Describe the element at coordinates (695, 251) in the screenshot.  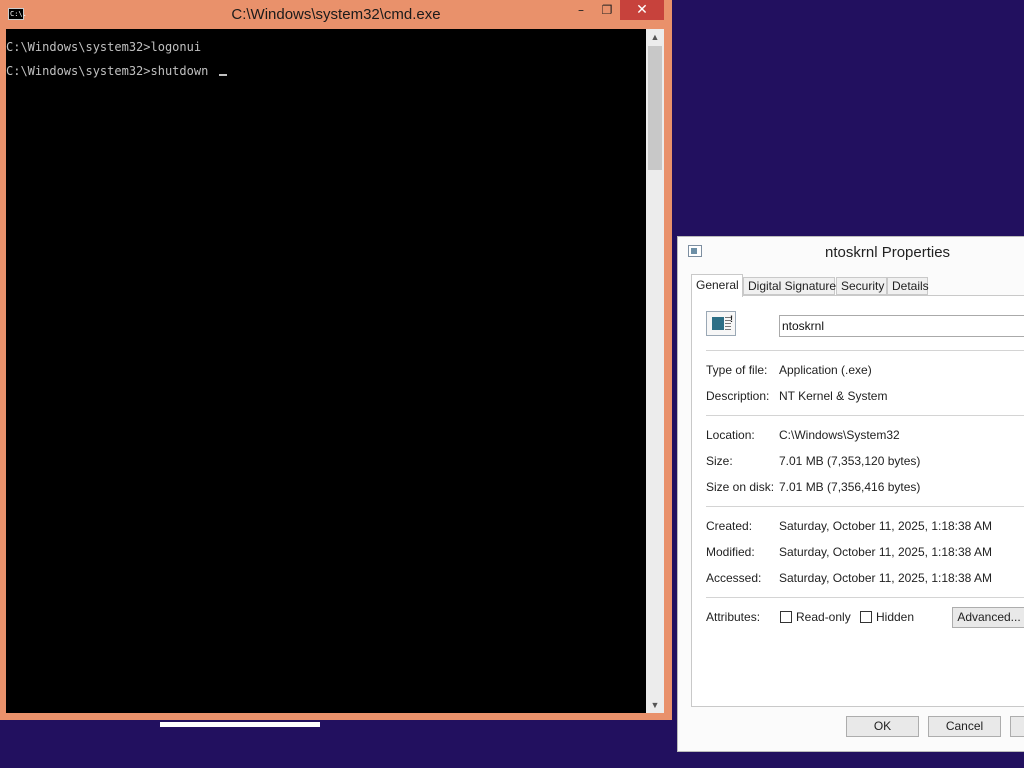
I see `properties-app-icon` at that location.